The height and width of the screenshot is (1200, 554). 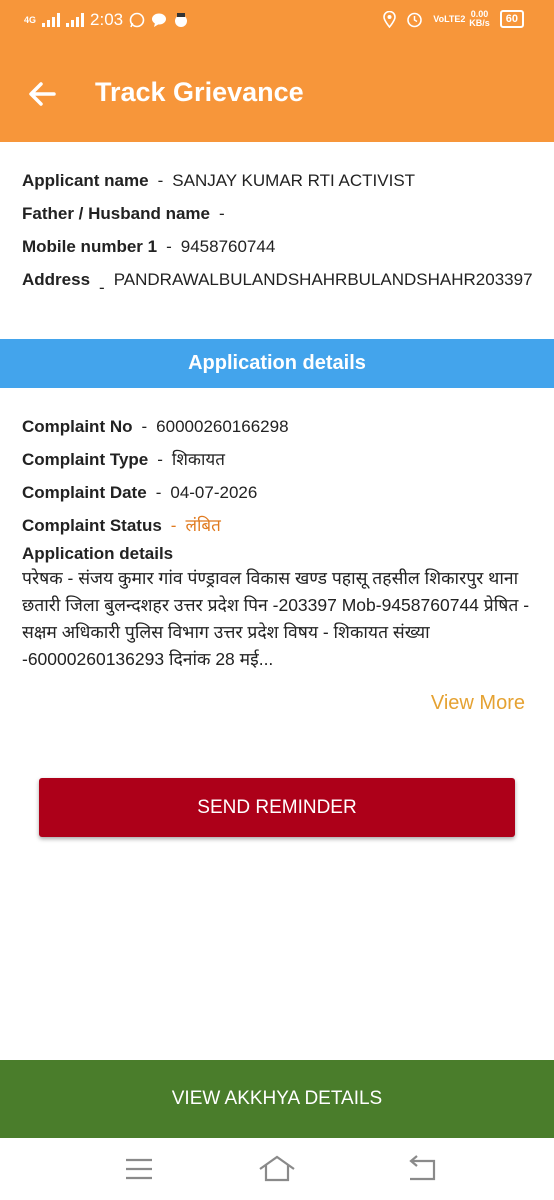 What do you see at coordinates (92, 525) in the screenshot?
I see `complaint-status-label: Complaint Status` at bounding box center [92, 525].